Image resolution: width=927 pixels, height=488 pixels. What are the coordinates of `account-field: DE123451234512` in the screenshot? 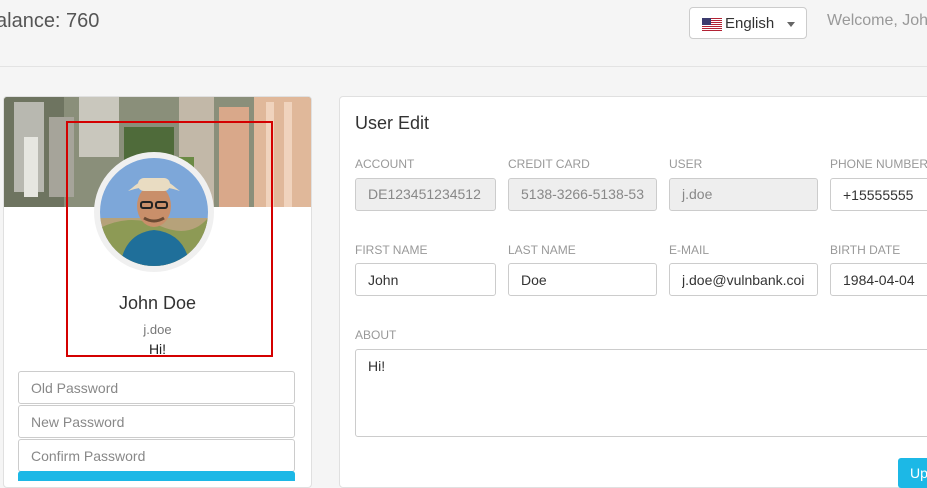 It's located at (425, 194).